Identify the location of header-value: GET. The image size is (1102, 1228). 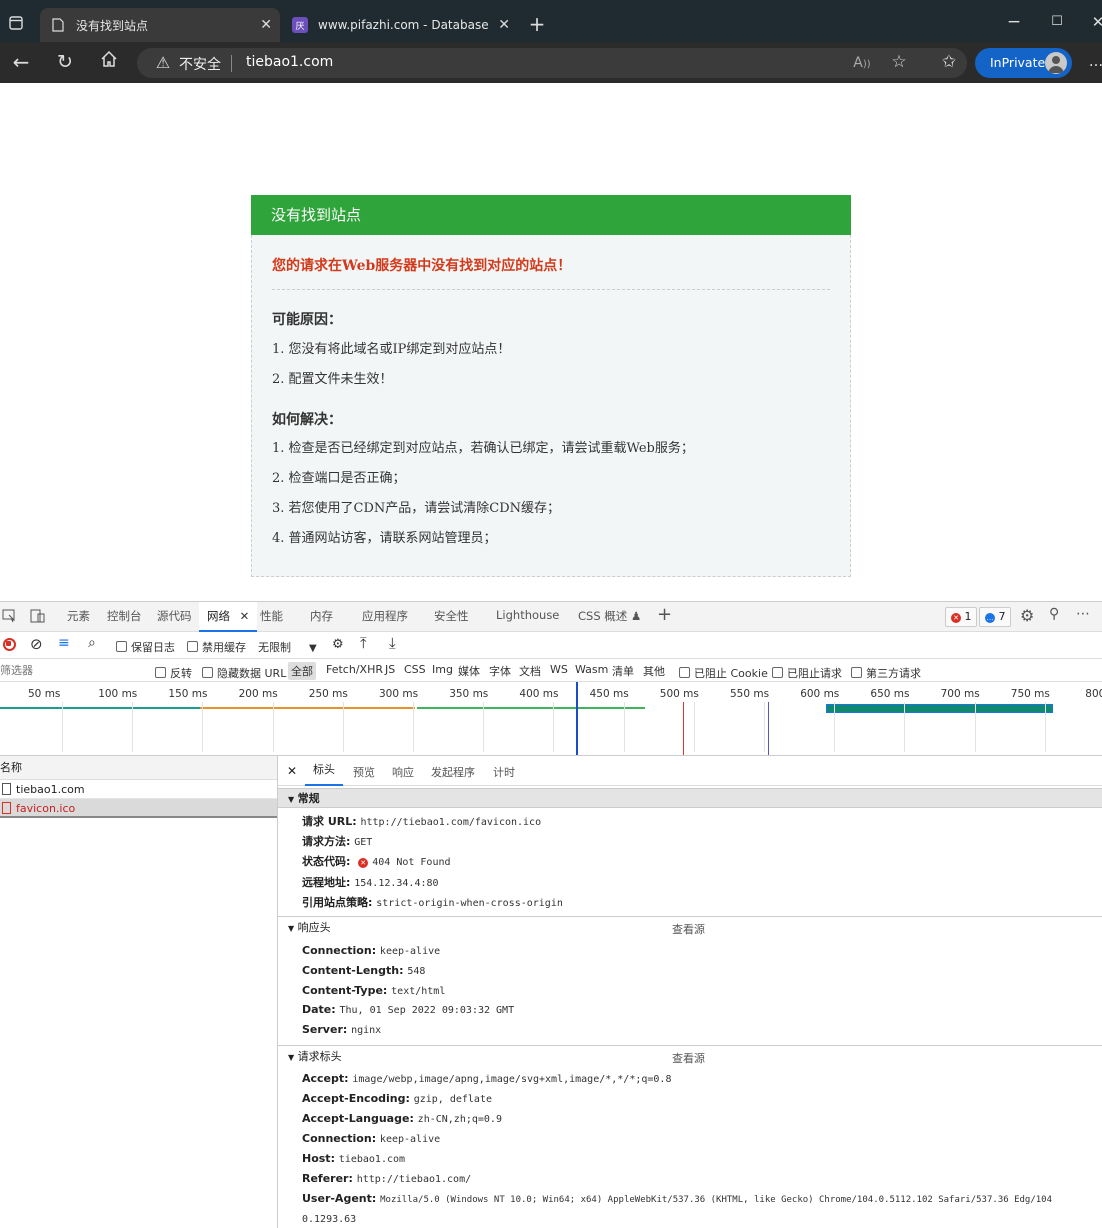
(363, 842).